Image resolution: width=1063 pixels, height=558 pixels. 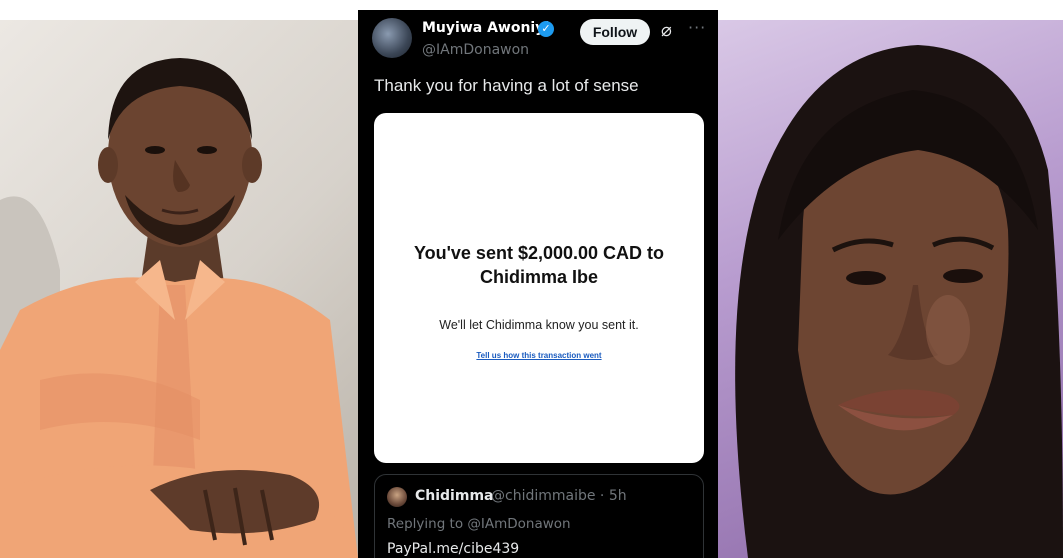 I want to click on payment-subtitle: We'll let Chidimma know you sent it., so click(x=539, y=325).